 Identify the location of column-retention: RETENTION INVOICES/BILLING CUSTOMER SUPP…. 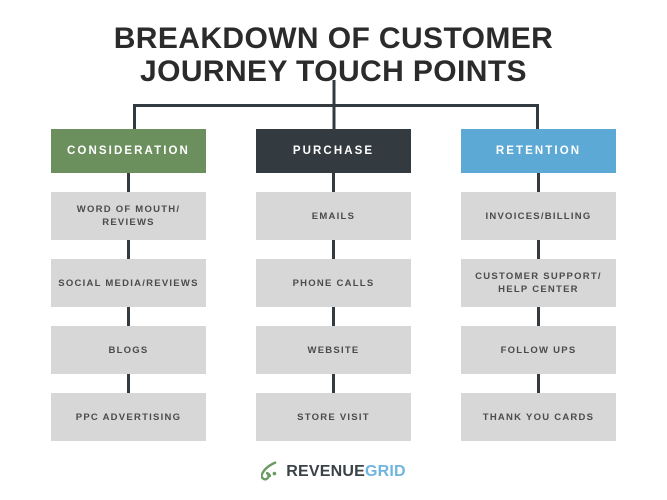
(538, 285).